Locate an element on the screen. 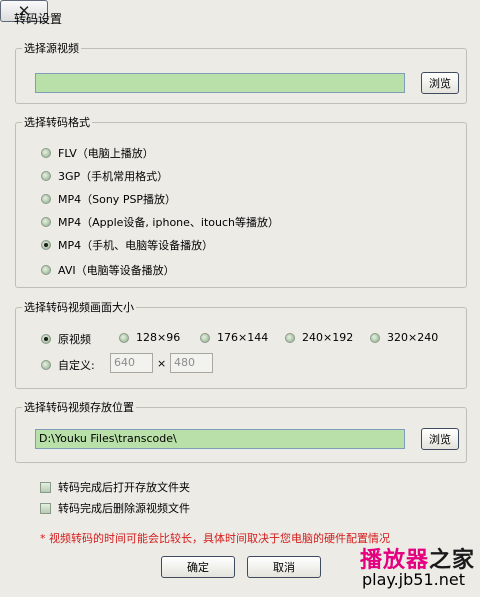 The height and width of the screenshot is (597, 480). size-option-320x240: 320×240 is located at coordinates (404, 337).